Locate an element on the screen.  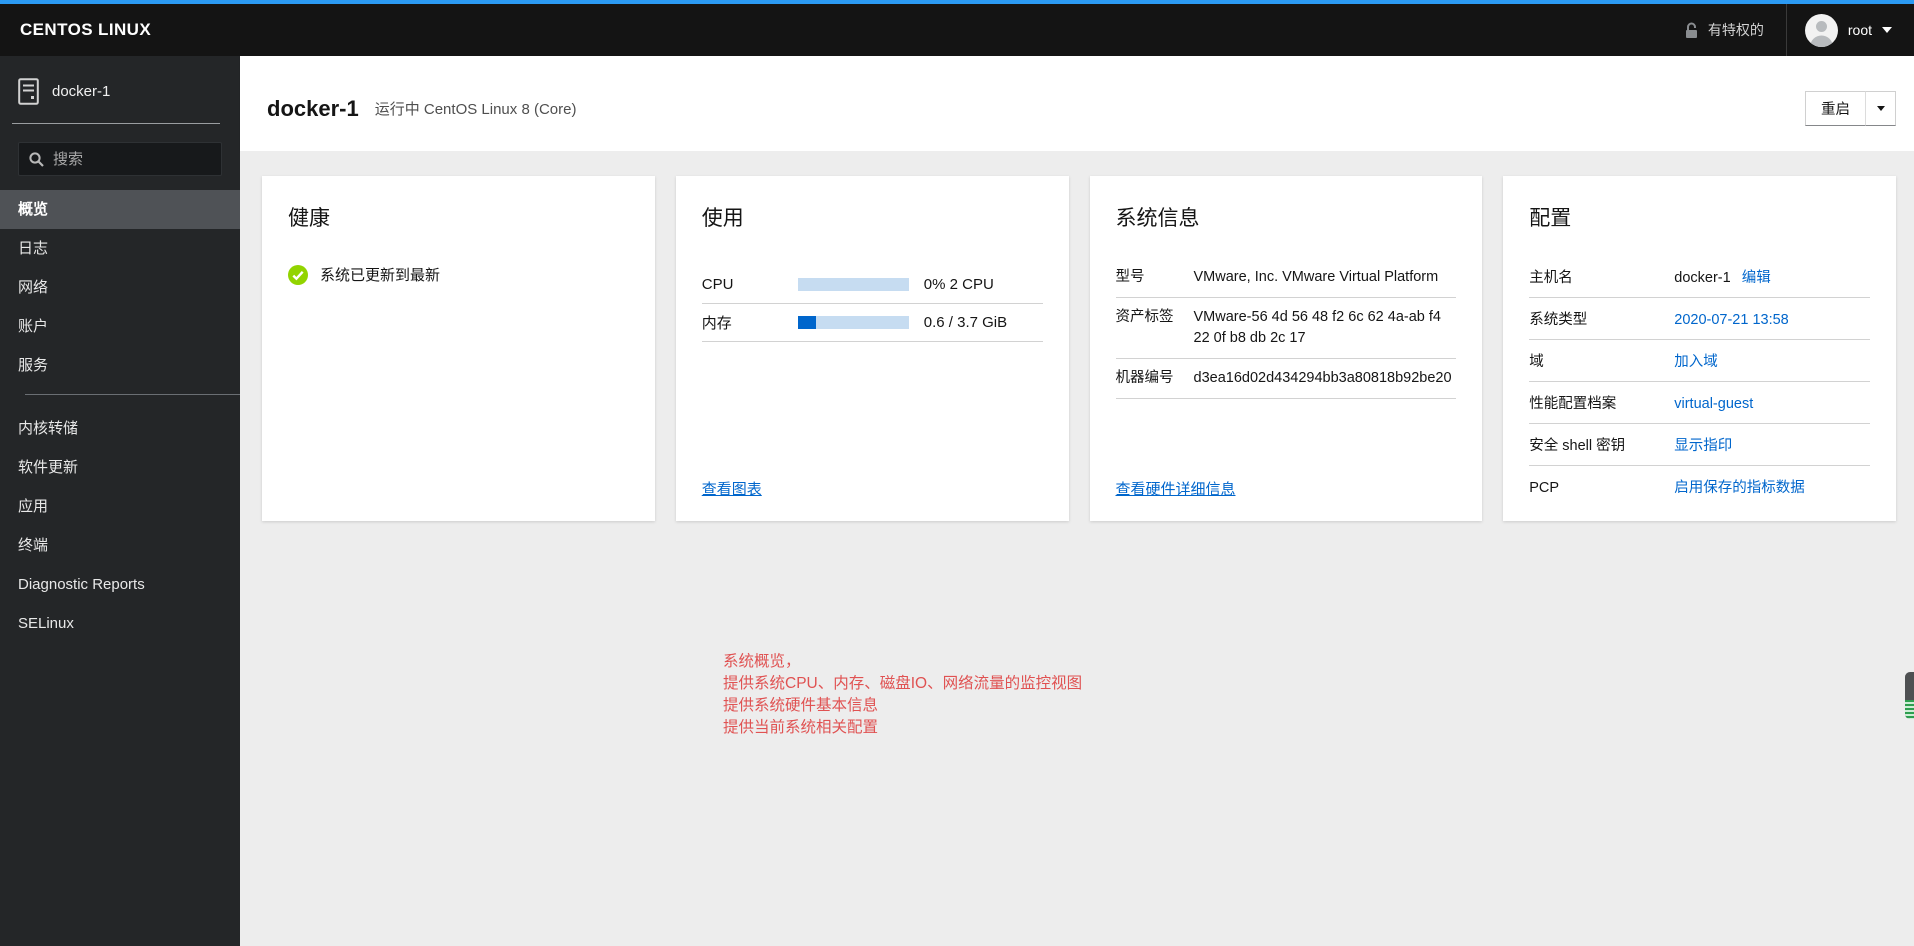
config-row: 主机名 docker-1 编辑 is located at coordinates (1699, 277).